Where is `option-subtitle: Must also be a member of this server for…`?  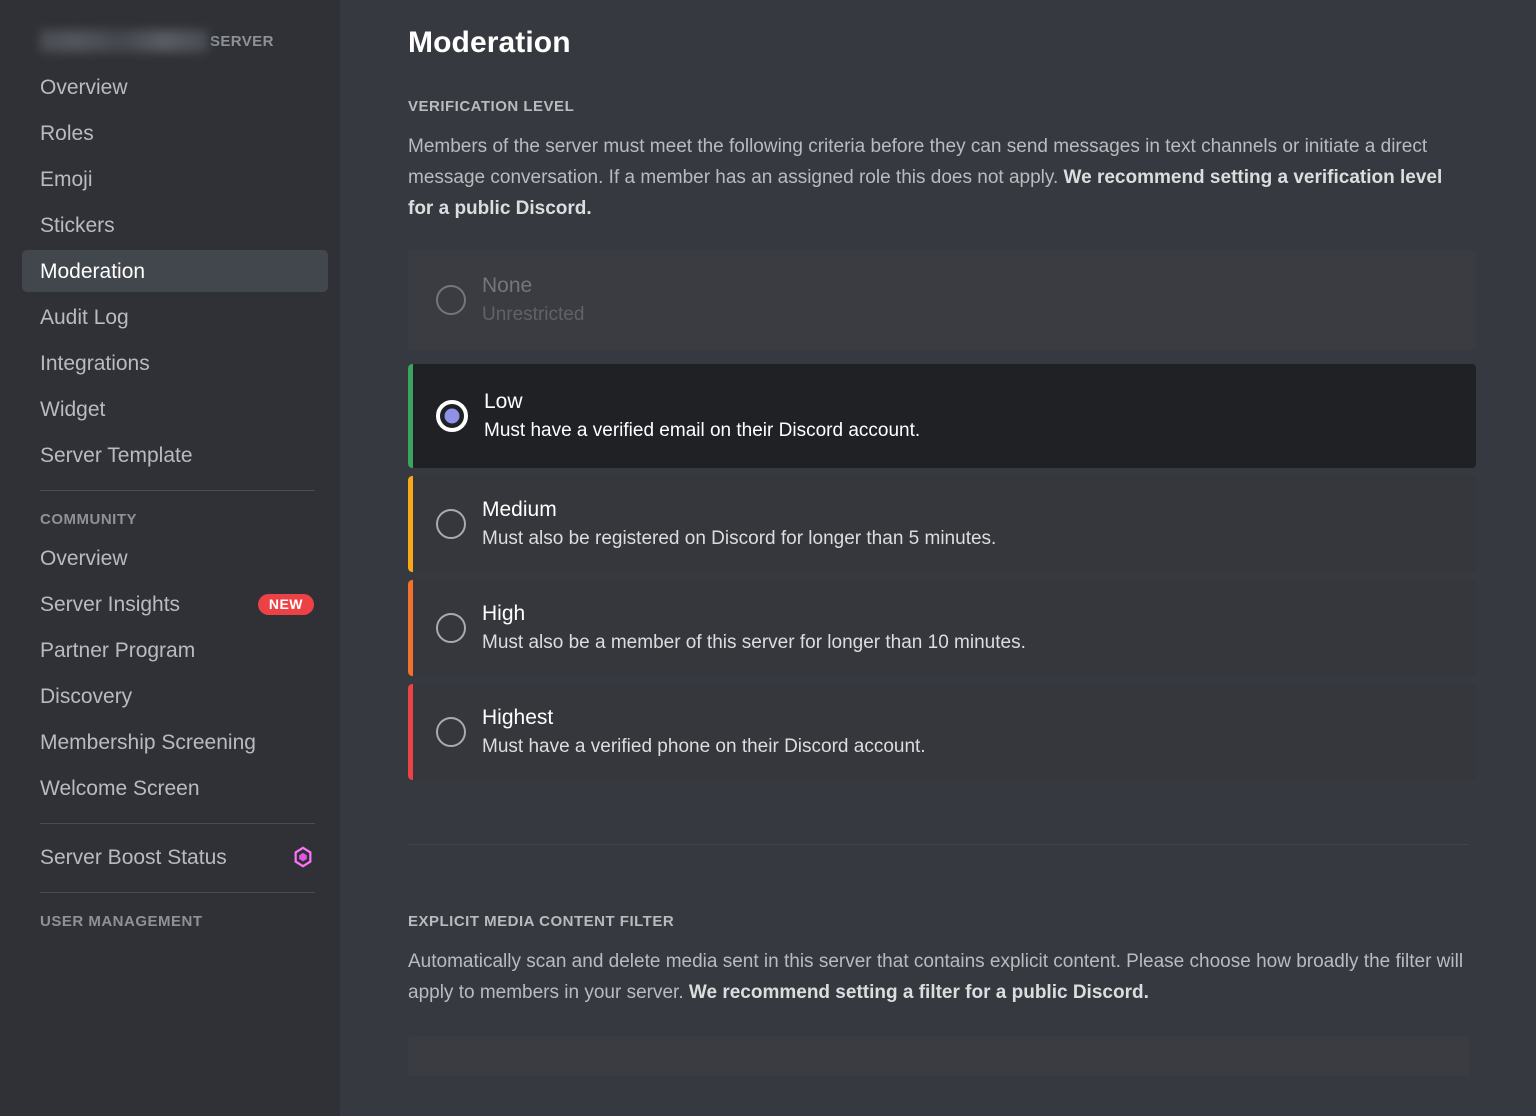
option-subtitle: Must also be a member of this server for… is located at coordinates (754, 642).